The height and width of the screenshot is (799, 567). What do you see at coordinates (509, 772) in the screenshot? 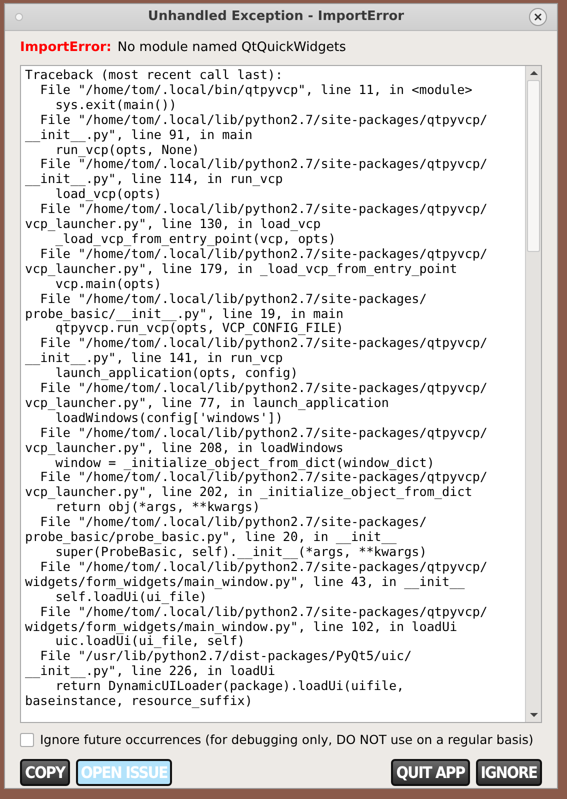
I see `dialog-button: IGNORE` at bounding box center [509, 772].